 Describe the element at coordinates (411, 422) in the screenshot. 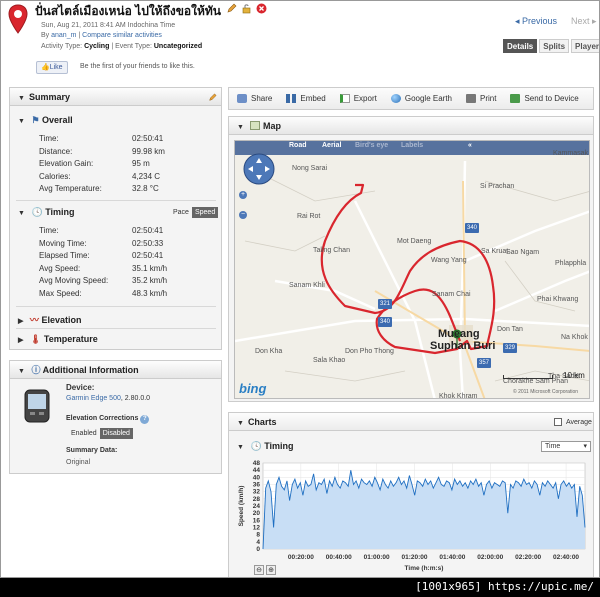

I see `charts-header: ▼ Charts` at that location.